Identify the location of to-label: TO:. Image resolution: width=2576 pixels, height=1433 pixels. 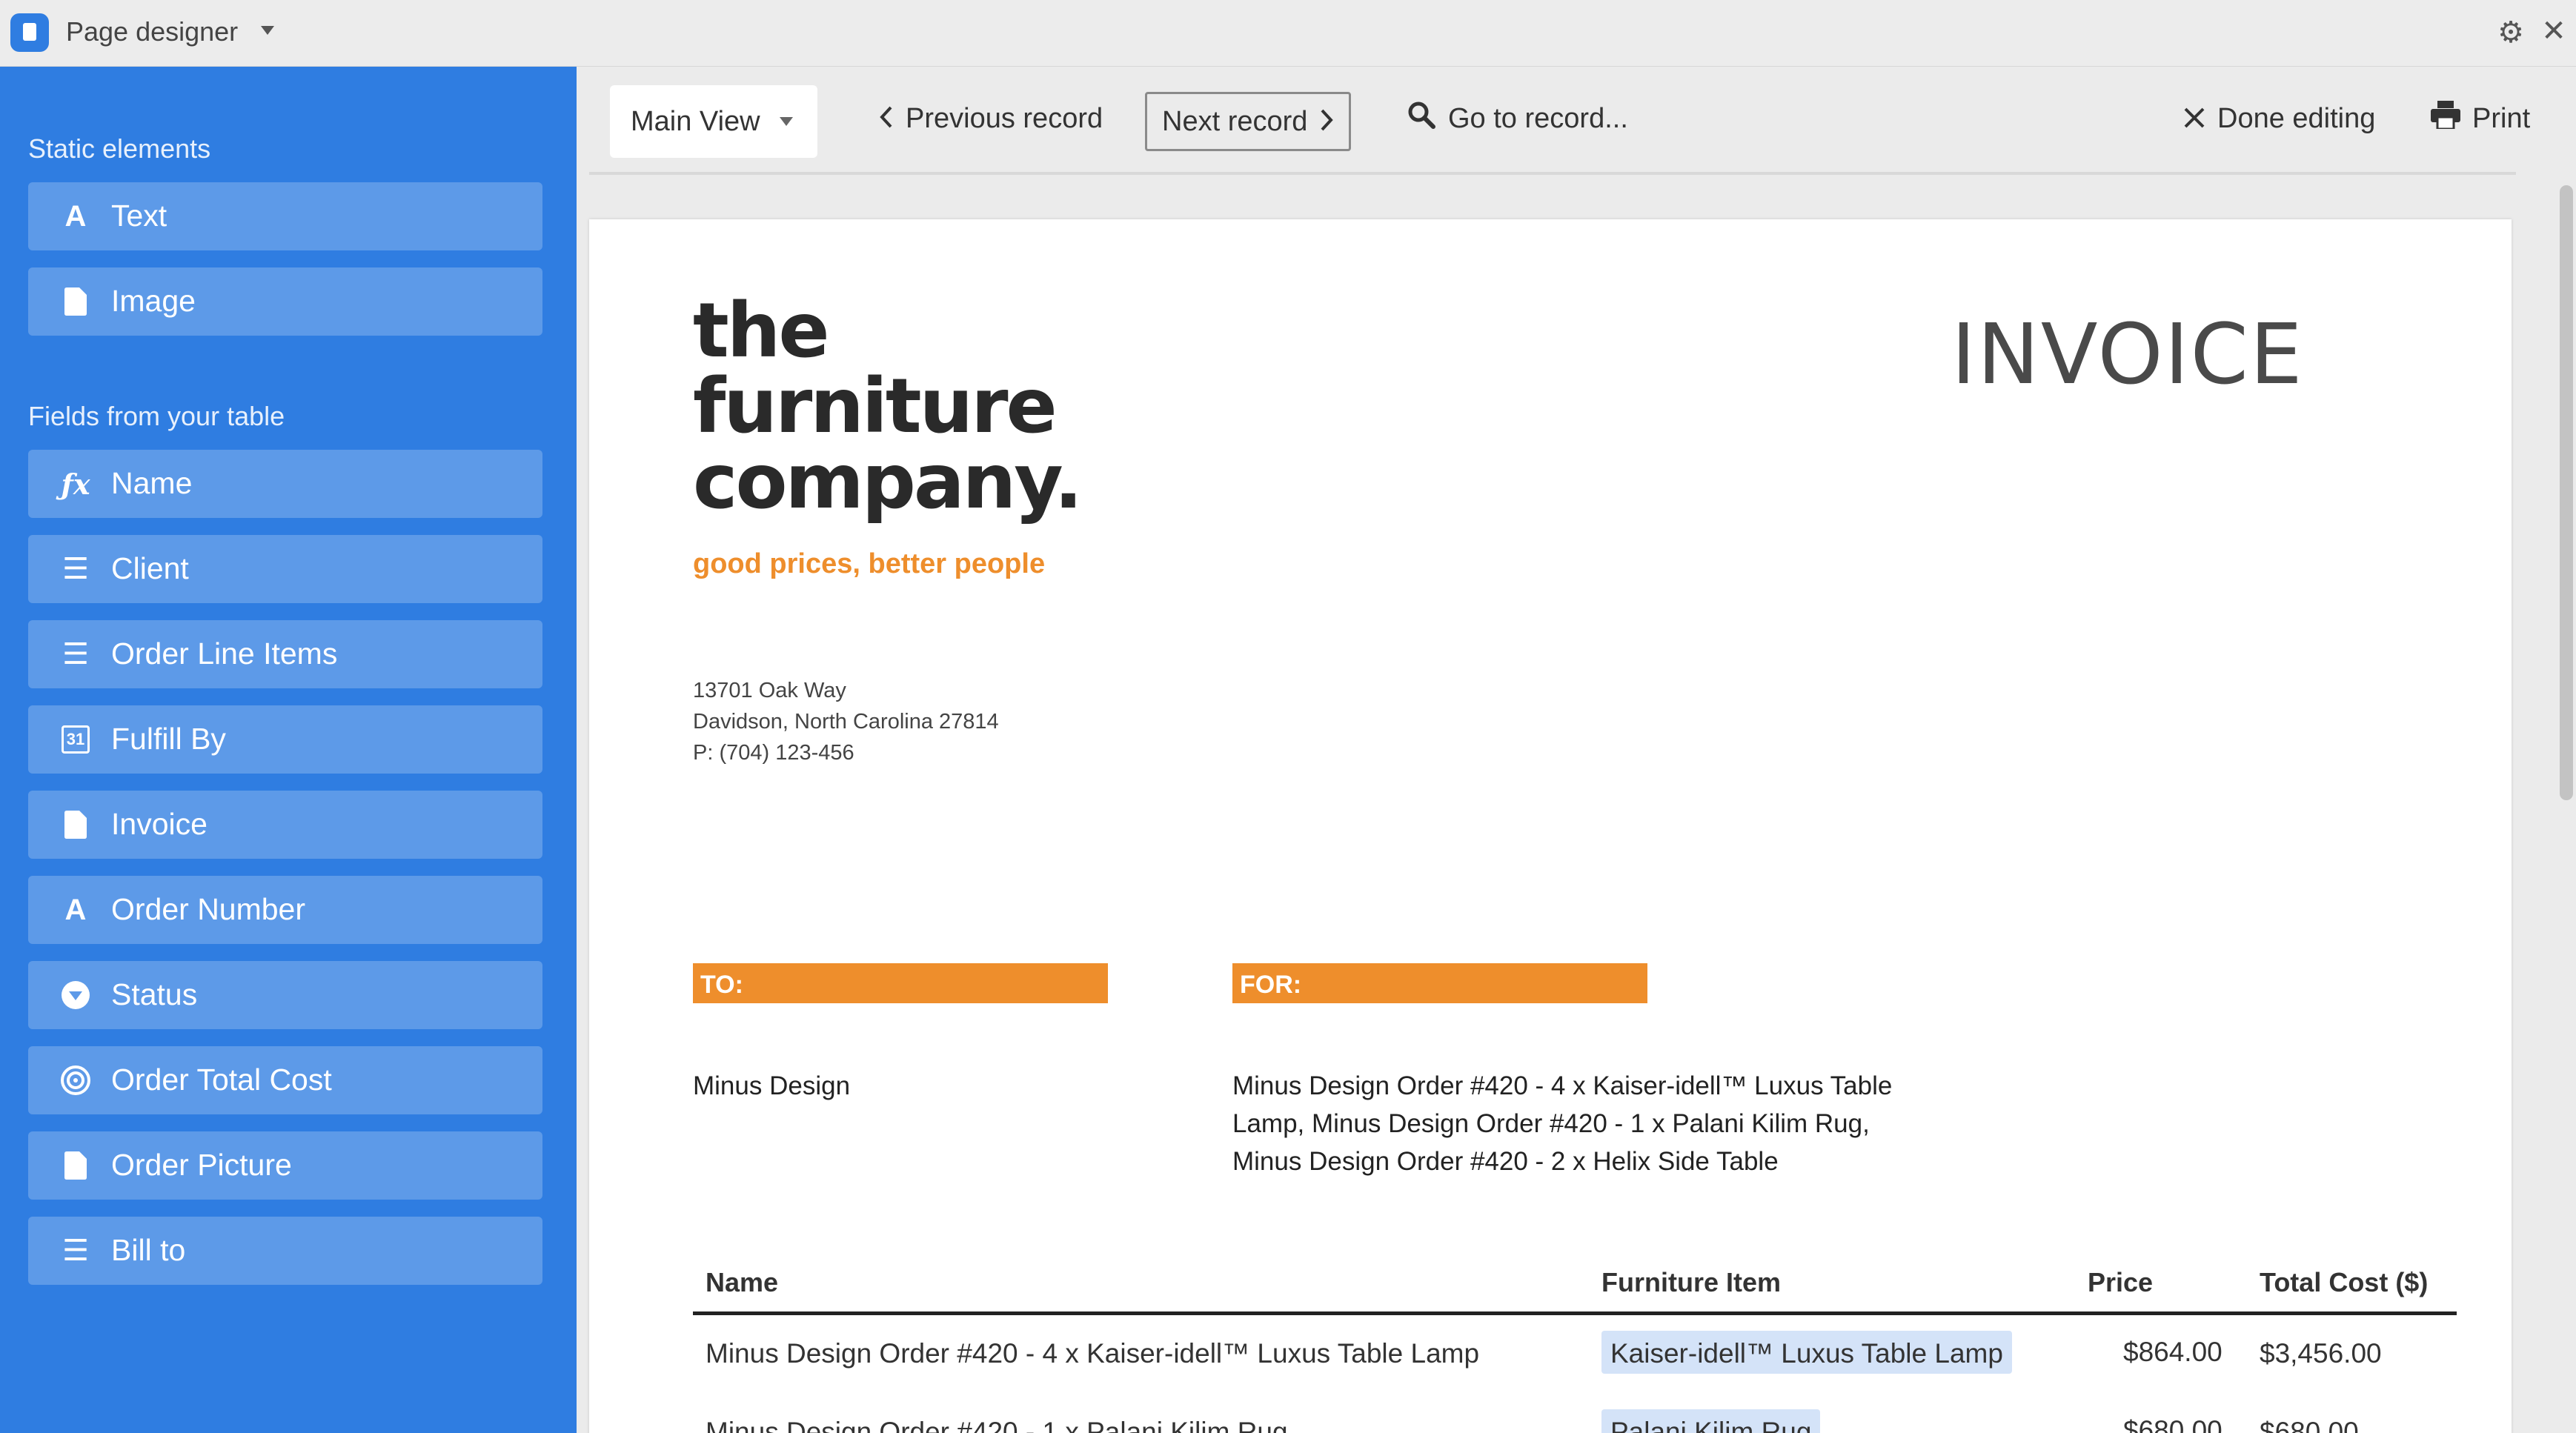
(721, 985).